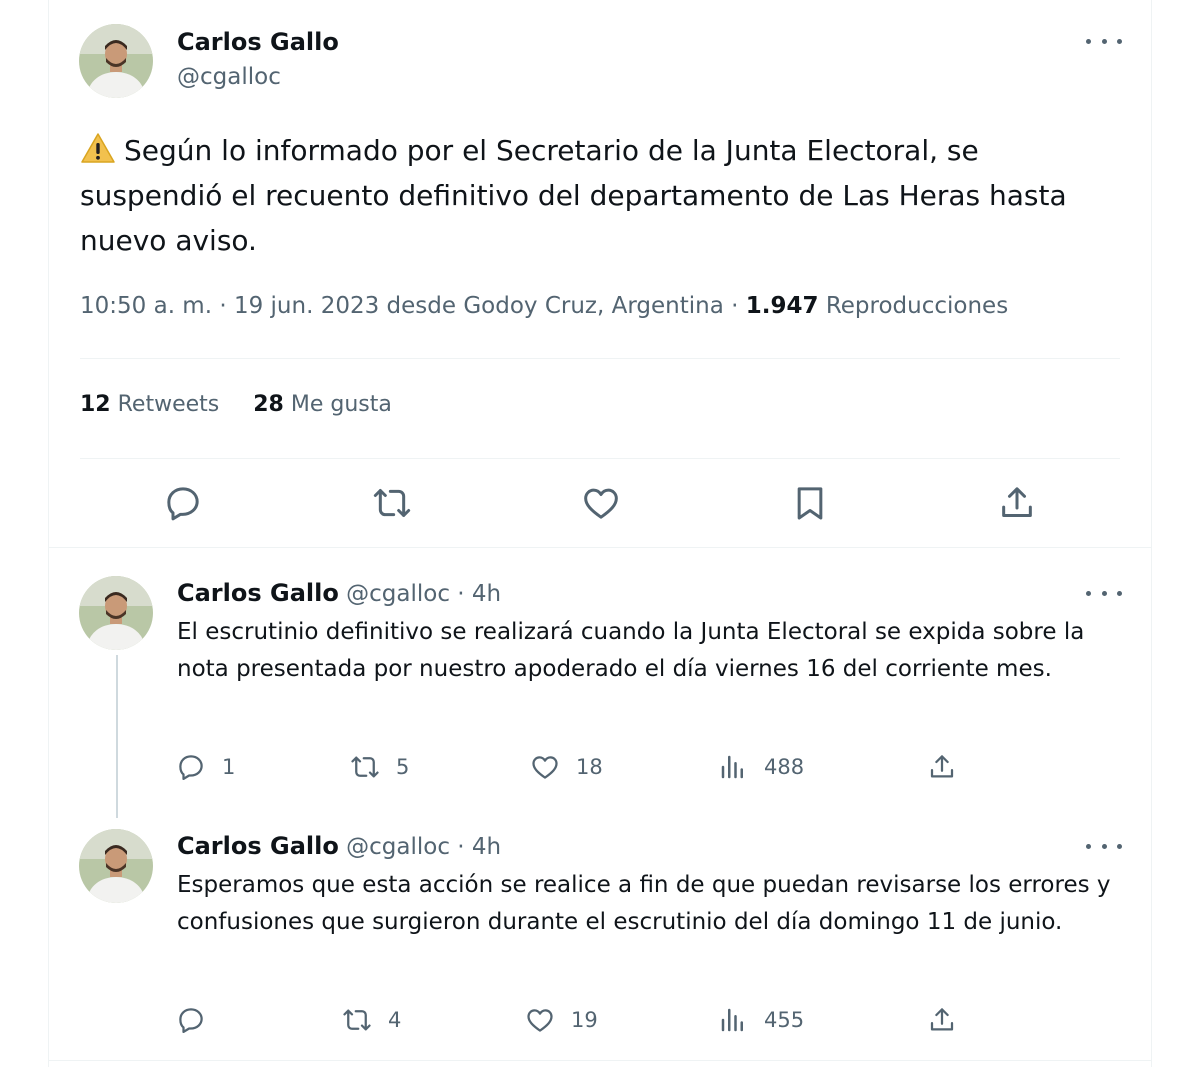 This screenshot has height=1067, width=1200. Describe the element at coordinates (589, 767) in the screenshot. I see `like-count: 18` at that location.